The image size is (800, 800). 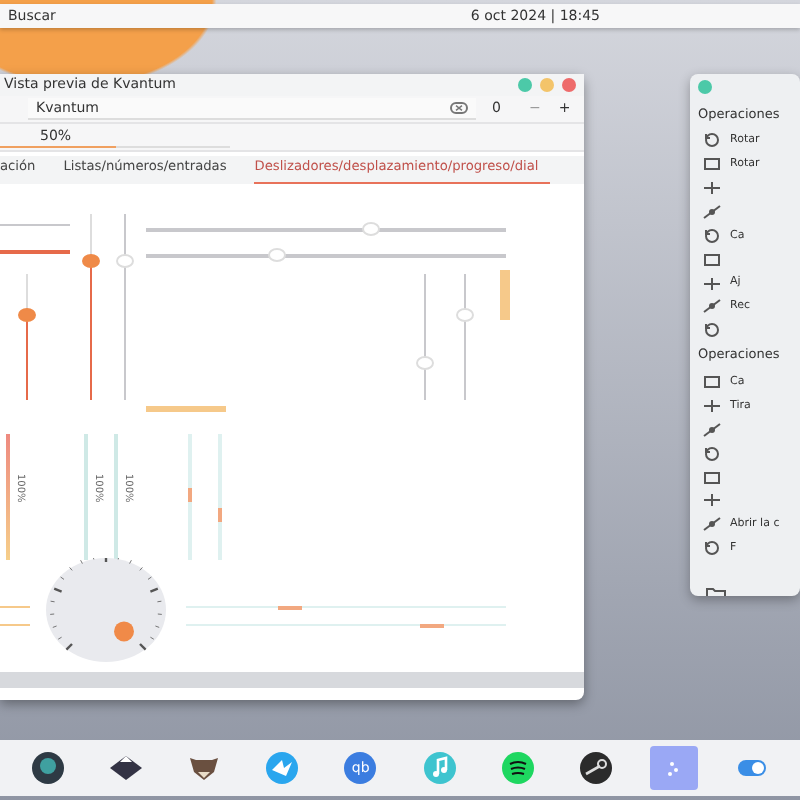 I want to click on sound-bars-icon, so click(x=517, y=768).